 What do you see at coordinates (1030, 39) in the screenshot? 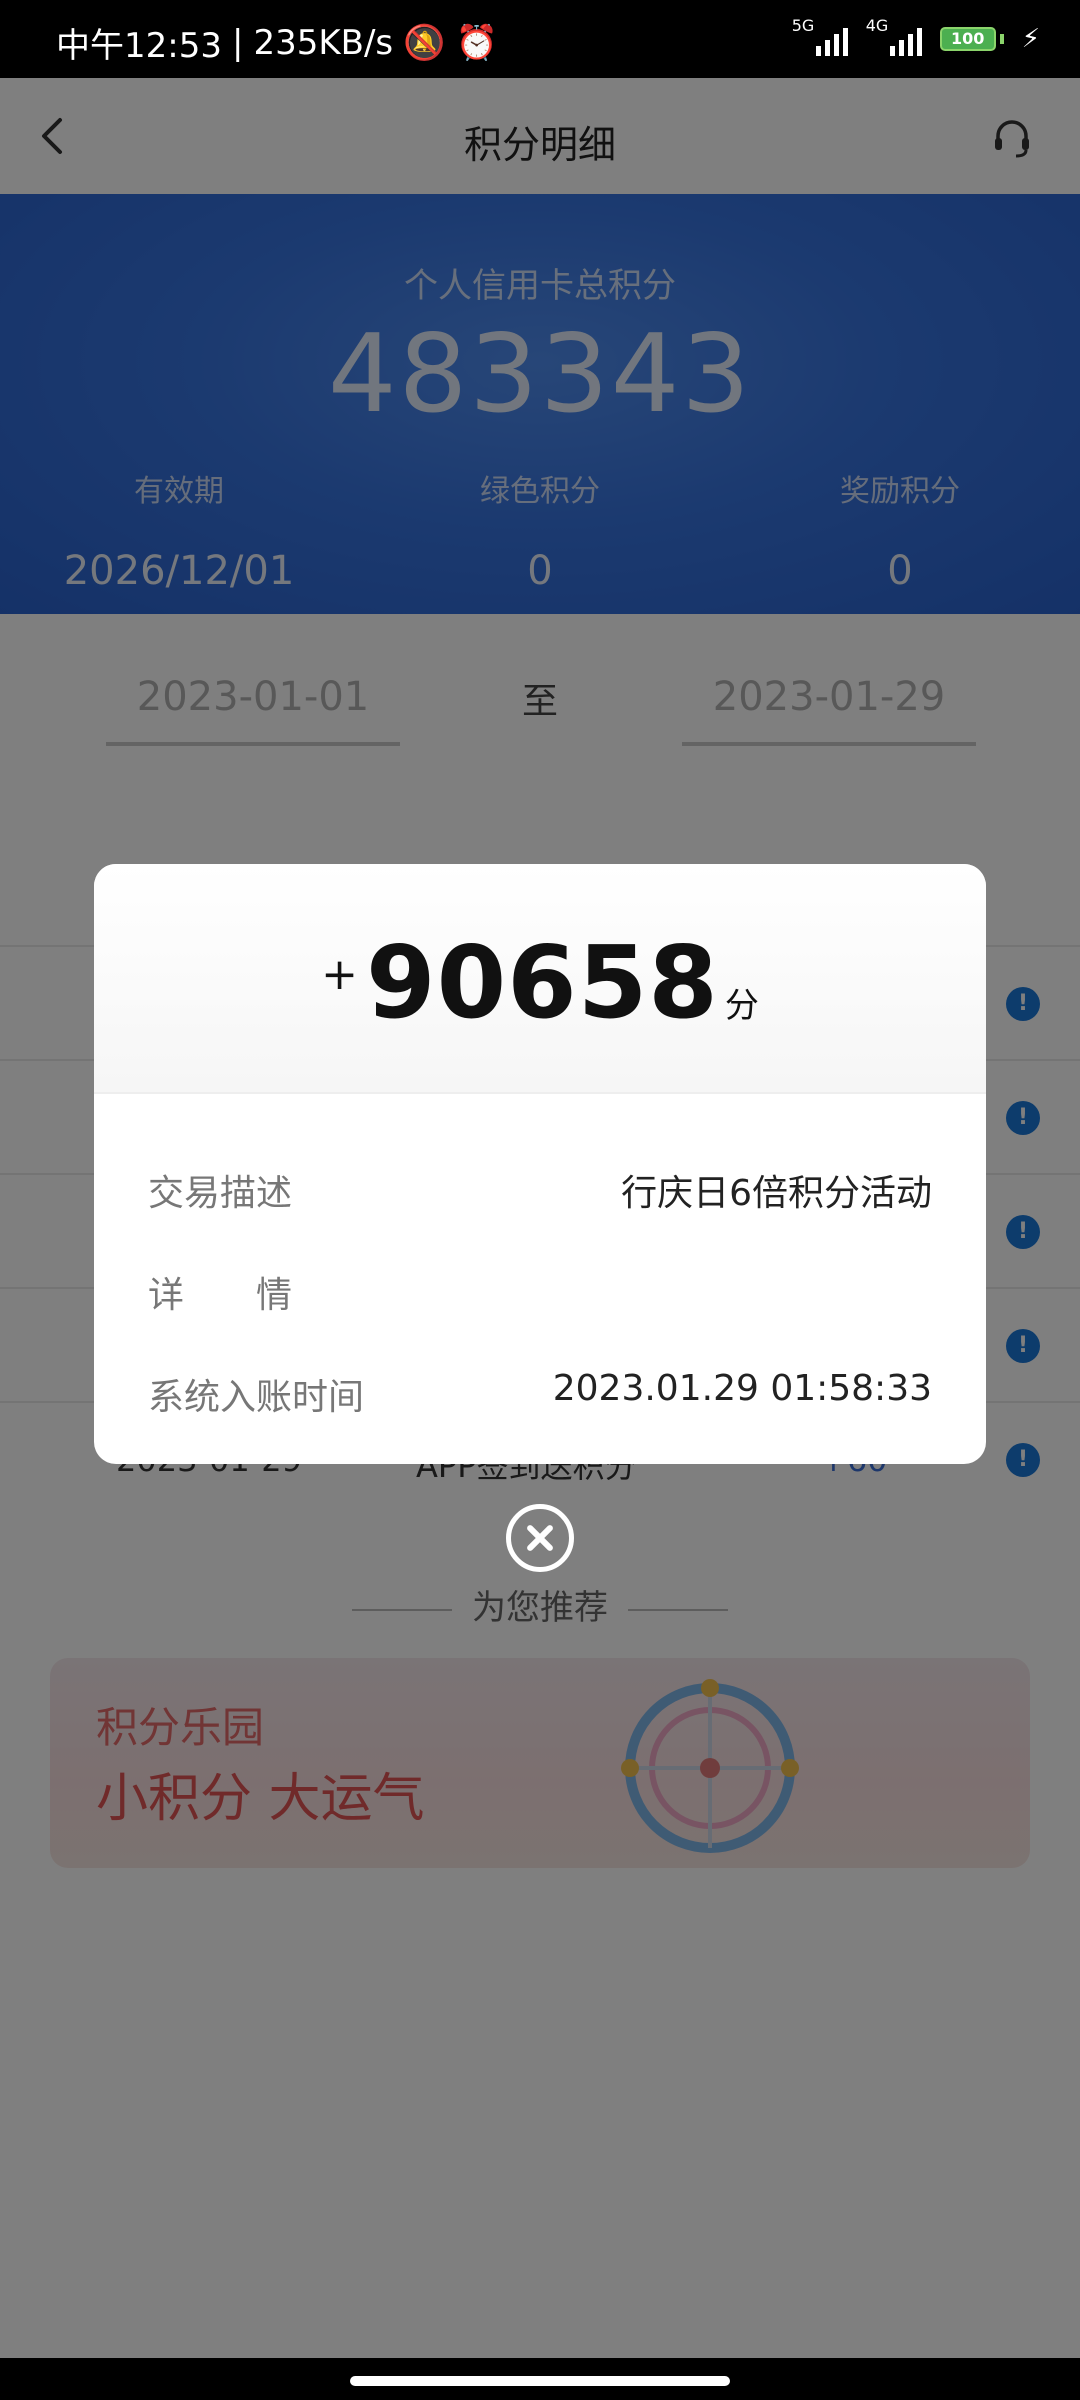
I see `charging-icon: ⚡` at bounding box center [1030, 39].